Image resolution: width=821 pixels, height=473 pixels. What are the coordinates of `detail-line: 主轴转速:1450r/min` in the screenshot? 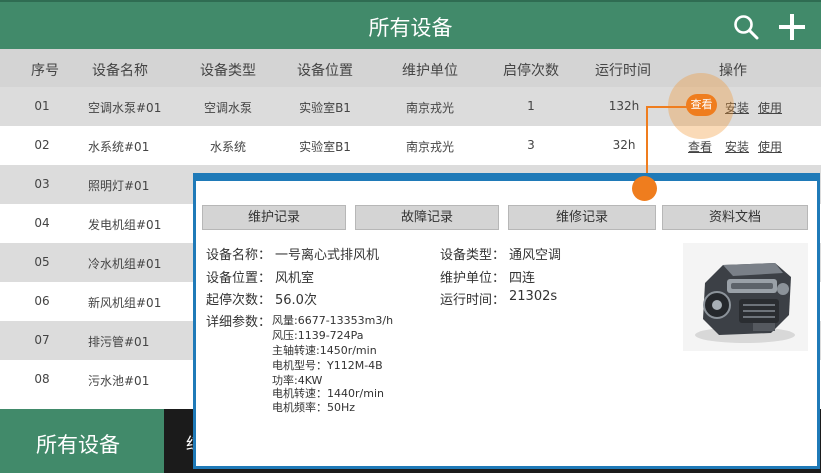 It's located at (324, 350).